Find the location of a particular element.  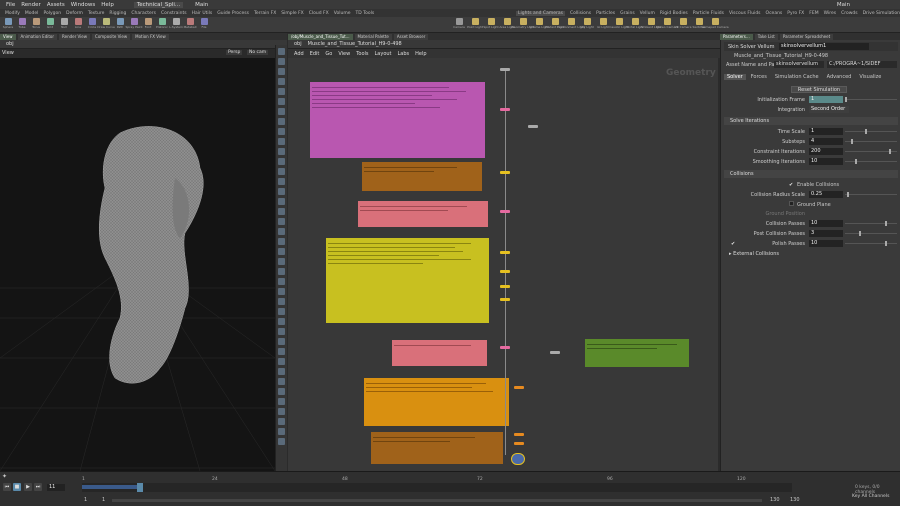

shelf-tab-particles: Particles is located at coordinates (605, 13).